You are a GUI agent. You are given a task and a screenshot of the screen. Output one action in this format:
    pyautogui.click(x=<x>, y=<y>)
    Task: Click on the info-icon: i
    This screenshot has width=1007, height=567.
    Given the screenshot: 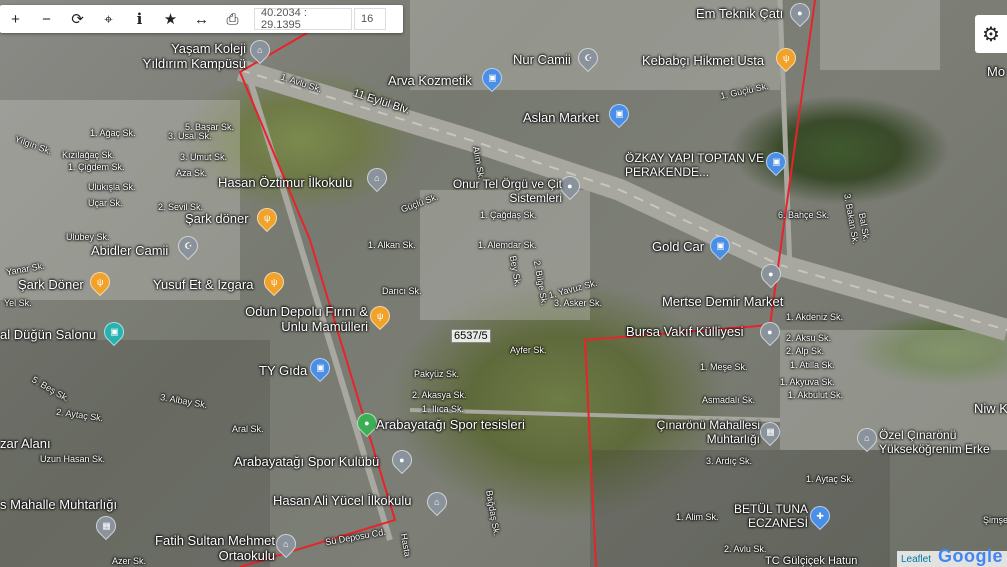 What is the action you would take?
    pyautogui.click(x=139, y=19)
    